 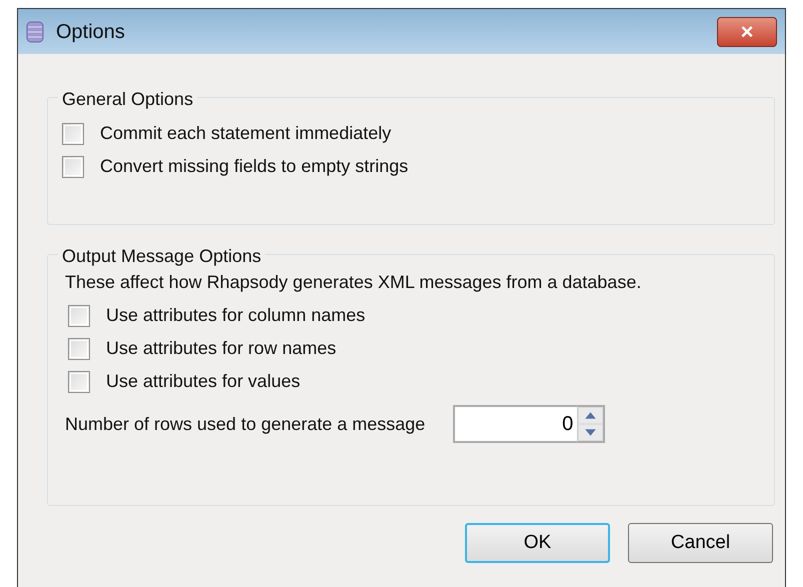 What do you see at coordinates (236, 315) in the screenshot?
I see `checkbox-label: Use attributes for column names` at bounding box center [236, 315].